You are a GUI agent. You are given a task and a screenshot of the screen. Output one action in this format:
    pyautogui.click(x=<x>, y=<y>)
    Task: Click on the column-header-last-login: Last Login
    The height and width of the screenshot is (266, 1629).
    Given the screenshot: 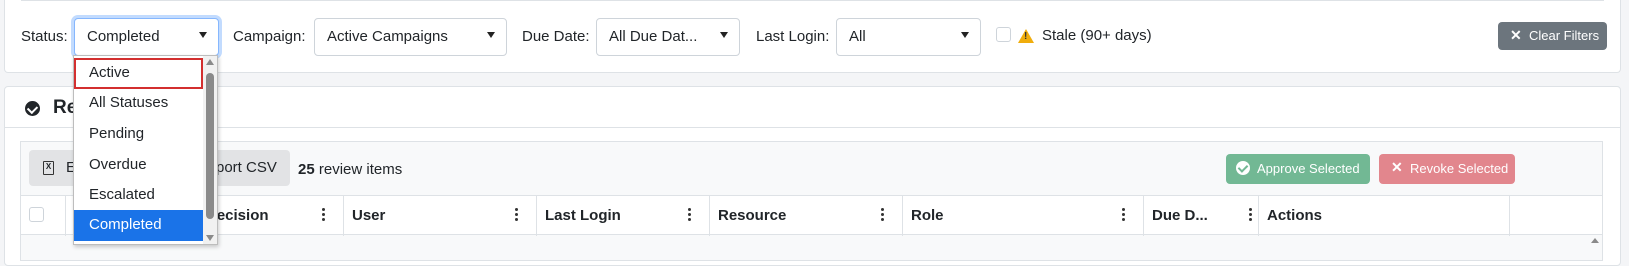 What is the action you would take?
    pyautogui.click(x=623, y=216)
    